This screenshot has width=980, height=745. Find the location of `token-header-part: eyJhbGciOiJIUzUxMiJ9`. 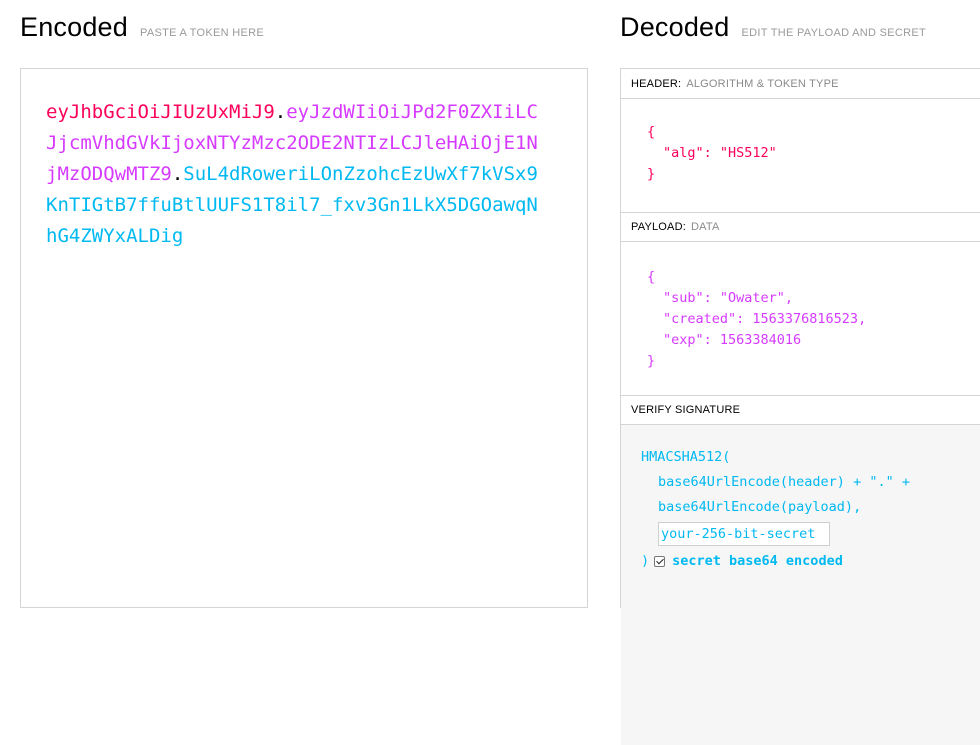

token-header-part: eyJhbGciOiJIUzUxMiJ9 is located at coordinates (160, 112).